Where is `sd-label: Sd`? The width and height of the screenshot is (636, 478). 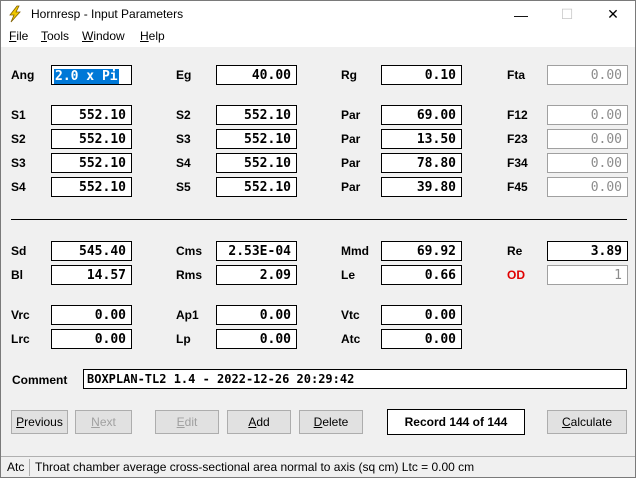
sd-label: Sd is located at coordinates (19, 251).